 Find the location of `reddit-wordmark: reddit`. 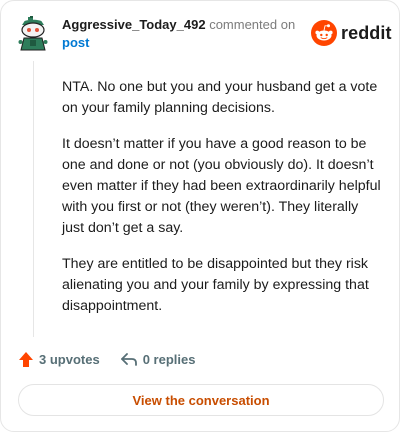

reddit-wordmark: reddit is located at coordinates (366, 32).